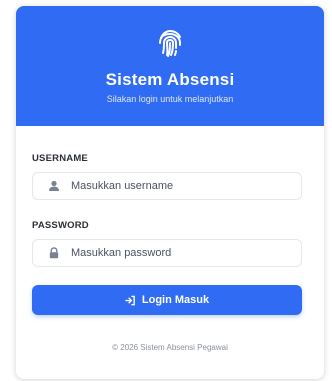  What do you see at coordinates (130, 300) in the screenshot?
I see `sign-in-icon` at bounding box center [130, 300].